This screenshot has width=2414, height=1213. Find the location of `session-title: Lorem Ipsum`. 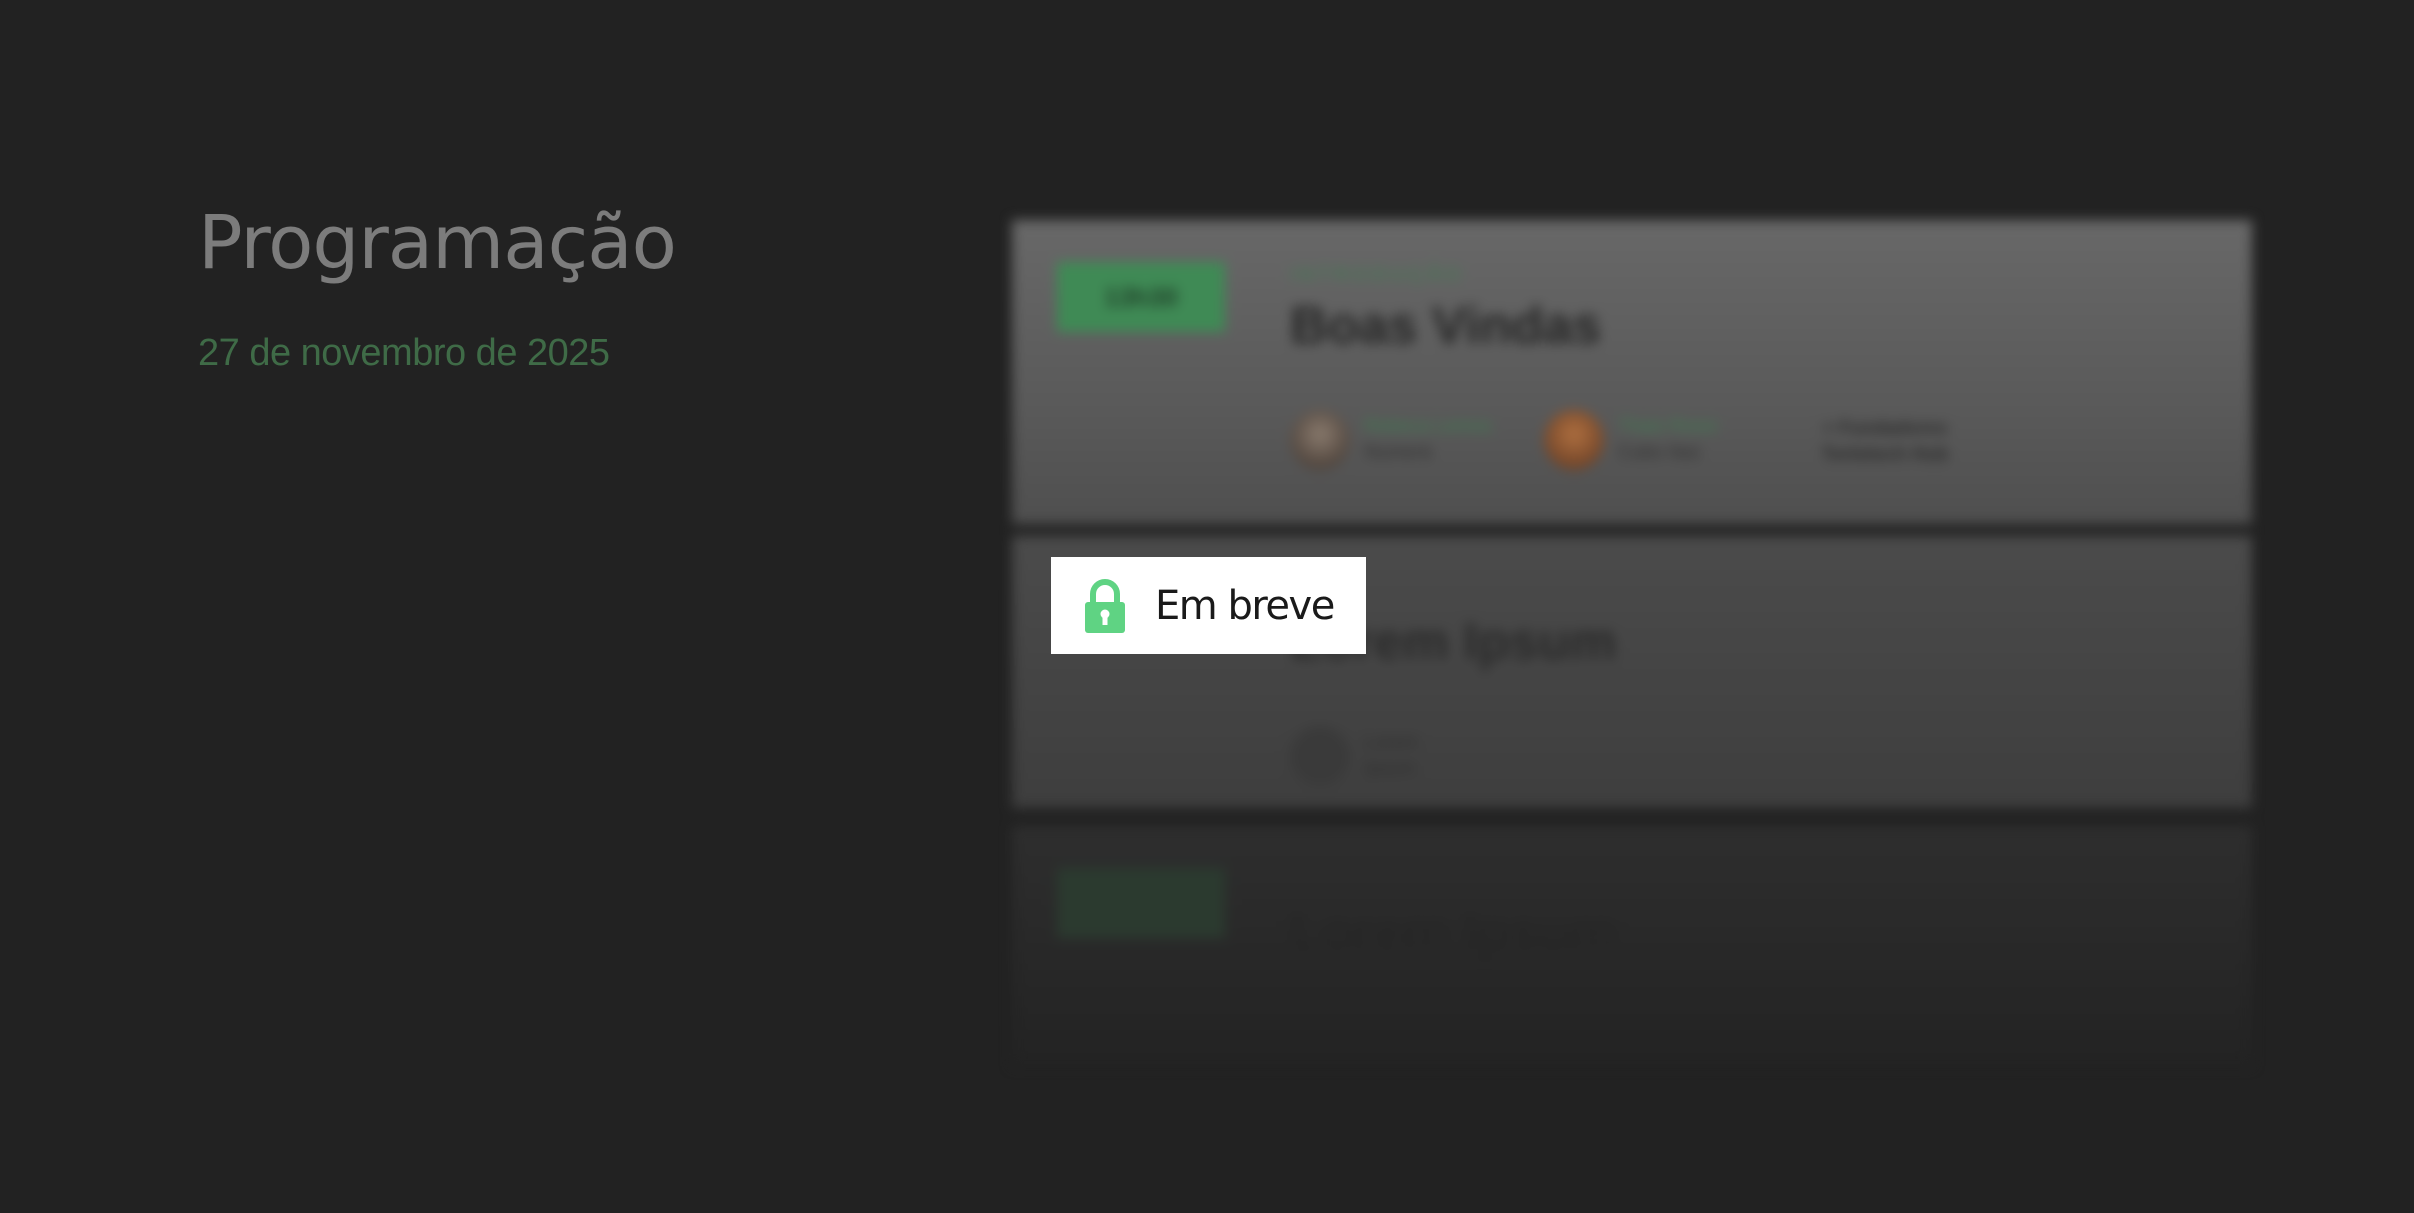

session-title: Lorem Ipsum is located at coordinates (1453, 932).